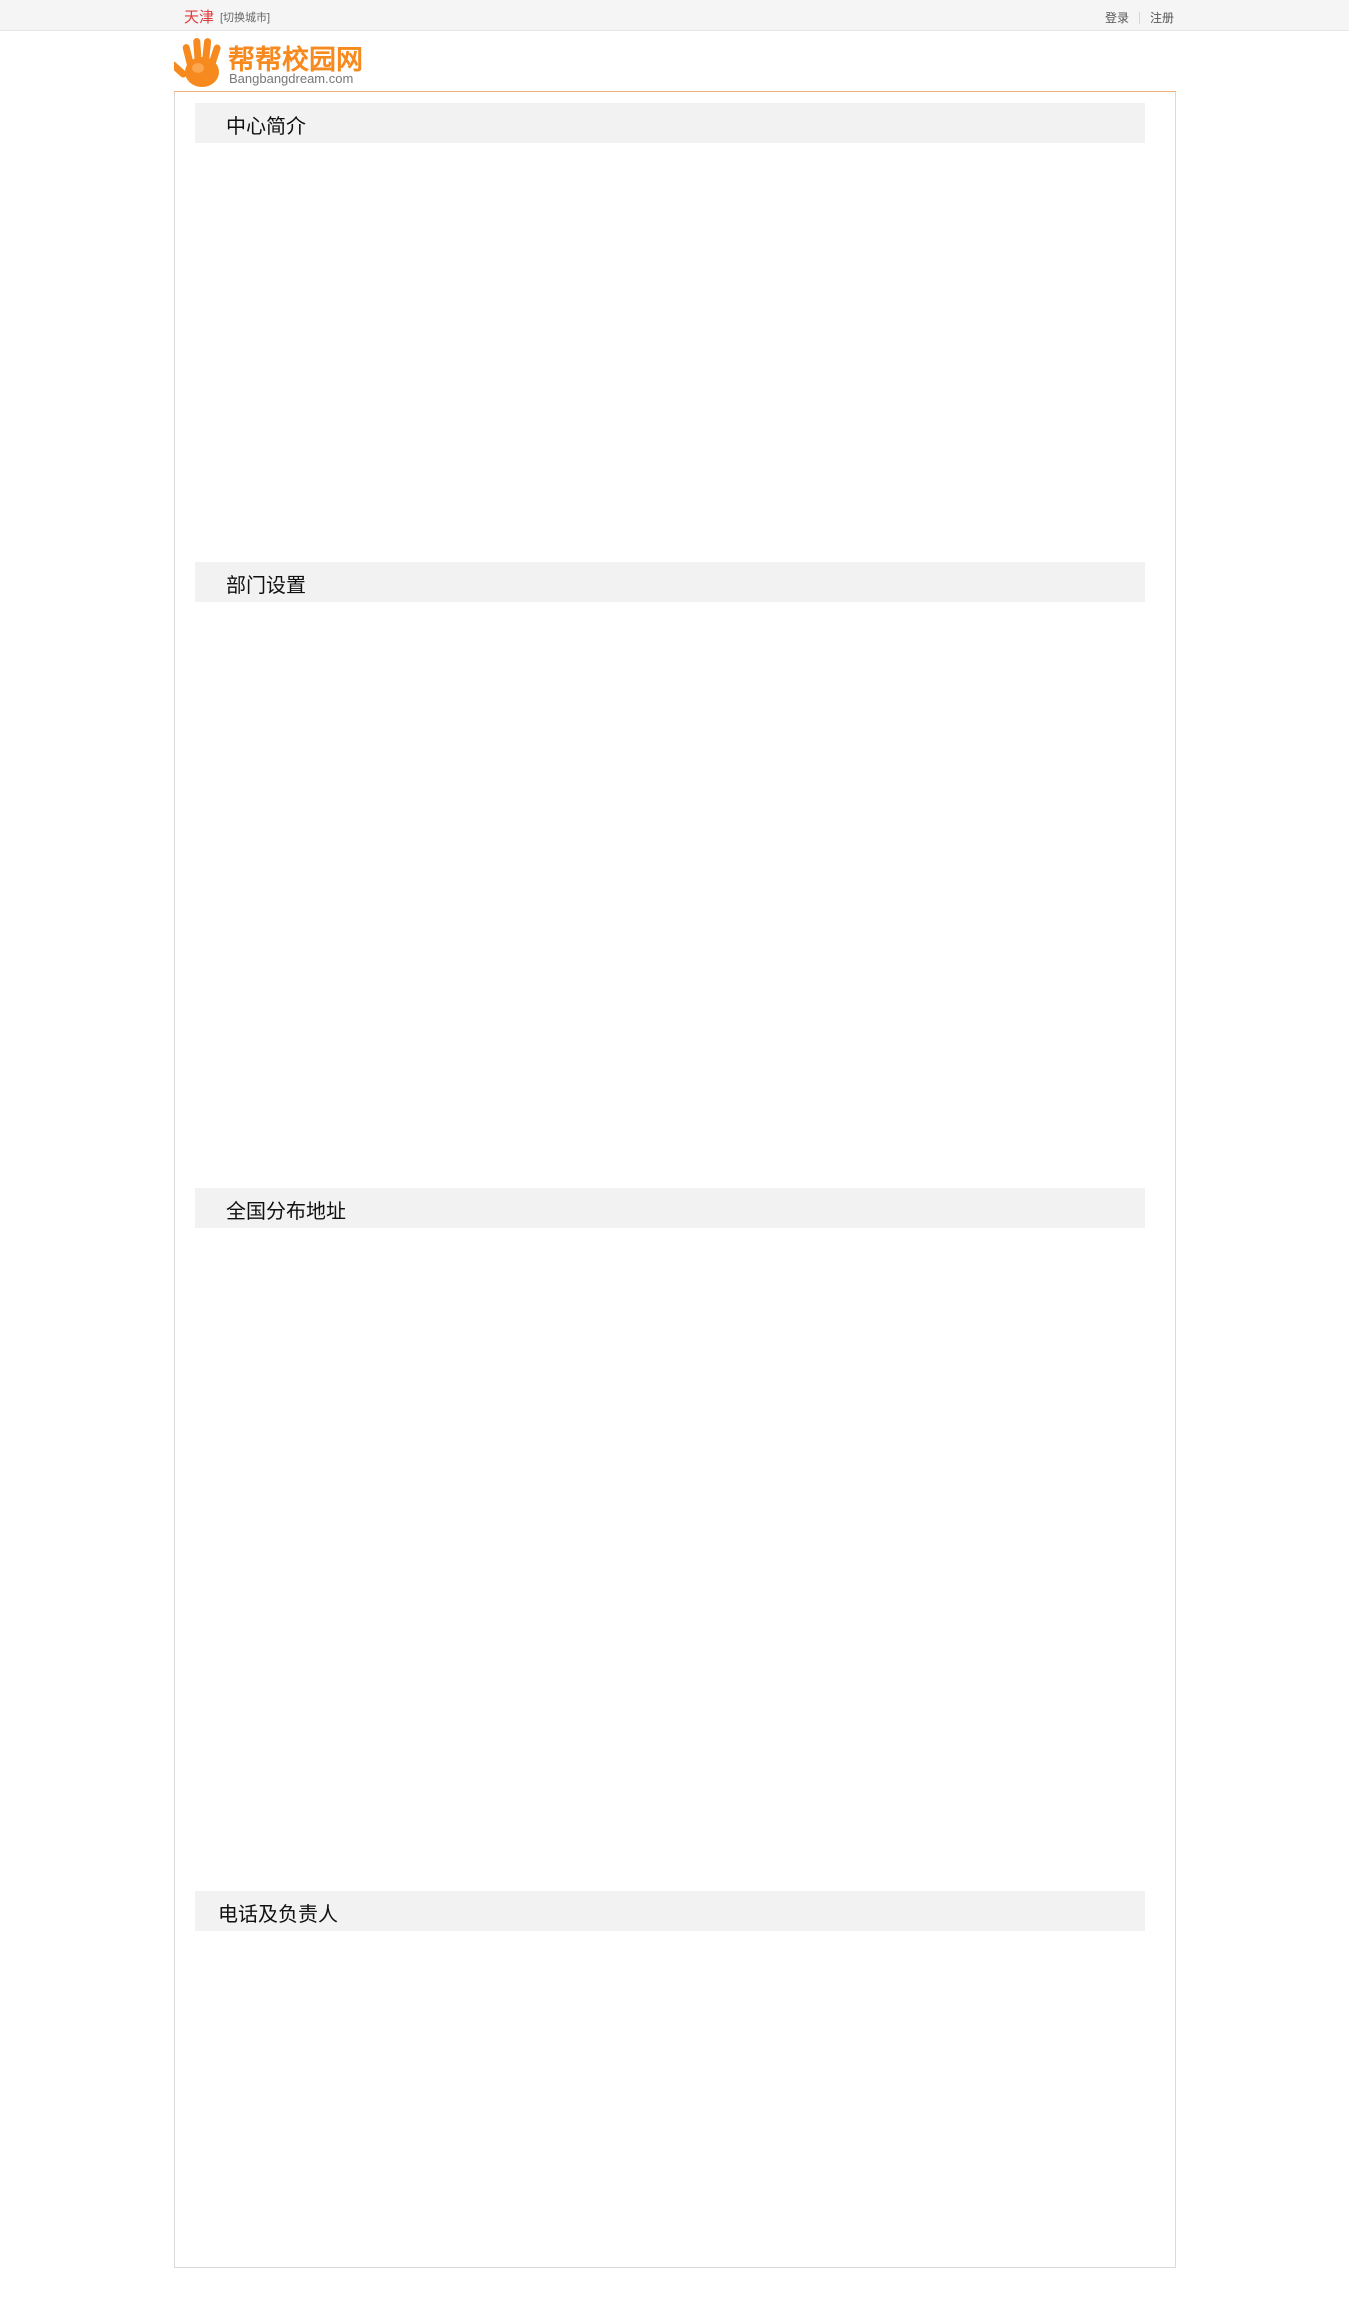 The height and width of the screenshot is (2310, 1349). What do you see at coordinates (675, 61) in the screenshot?
I see `header: 帮帮校园网 Bangbangdream.com` at bounding box center [675, 61].